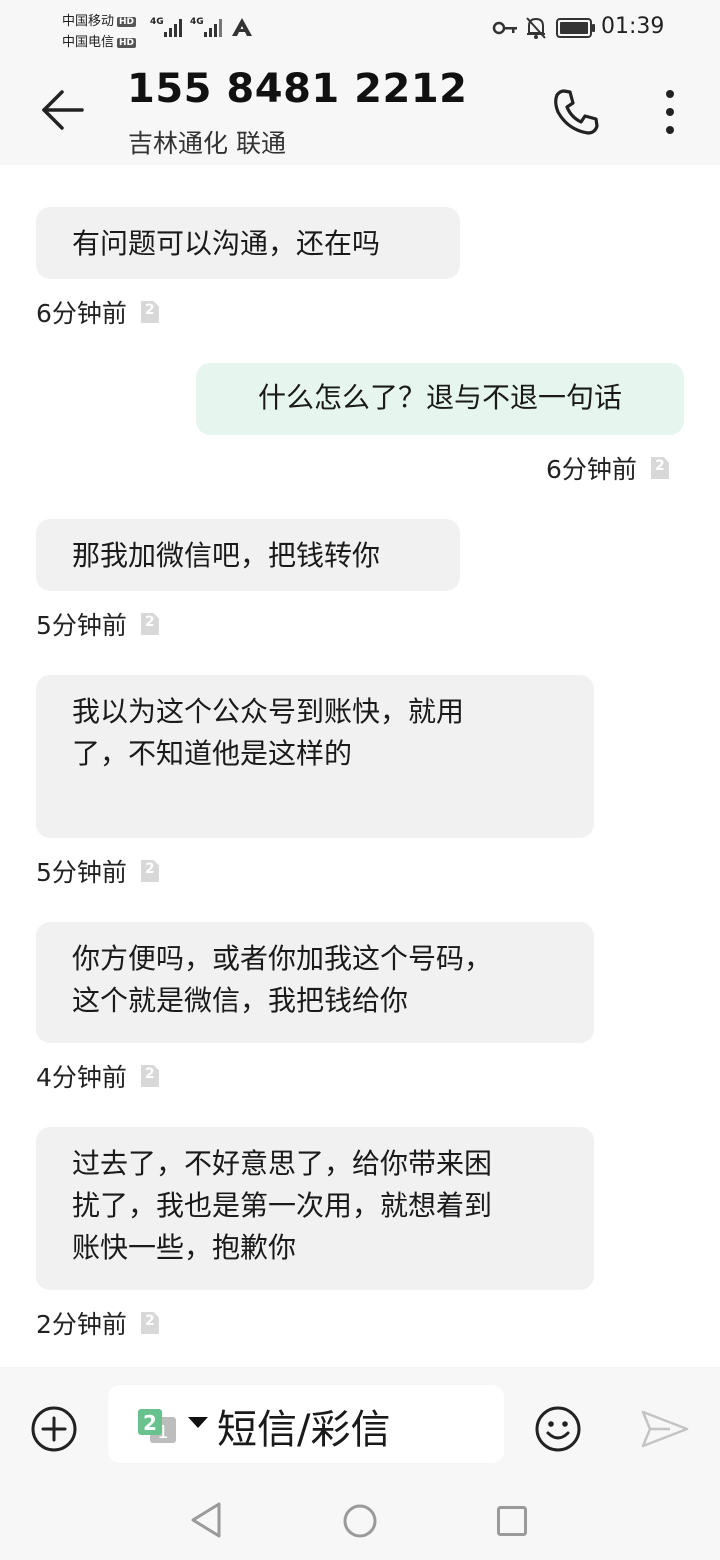 This screenshot has width=720, height=1560. Describe the element at coordinates (360, 1521) in the screenshot. I see `nav-home-icon` at that location.